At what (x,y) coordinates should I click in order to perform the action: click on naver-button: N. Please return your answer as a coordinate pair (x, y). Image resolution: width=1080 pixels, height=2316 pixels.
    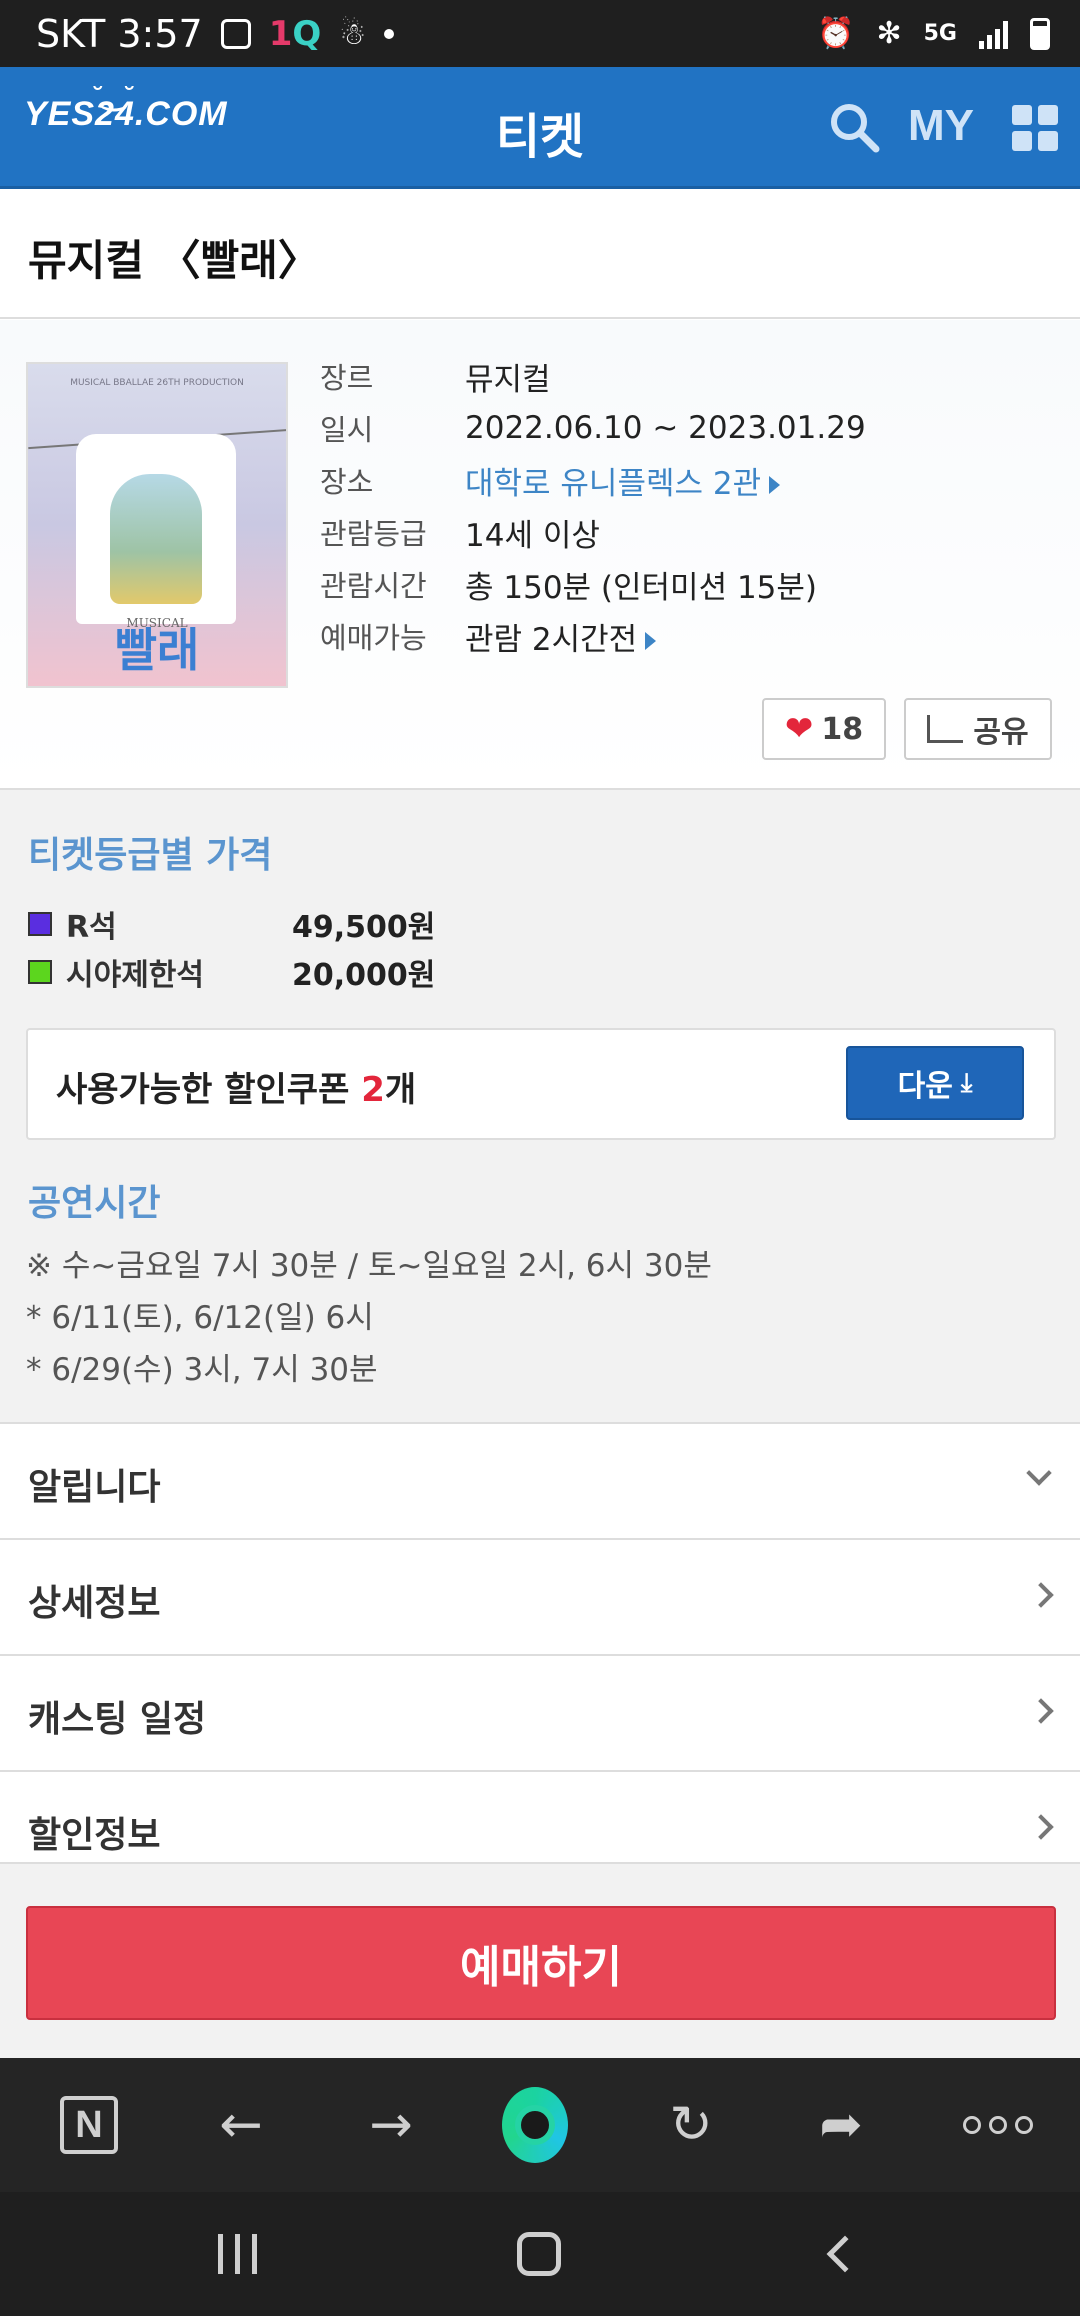
    Looking at the image, I should click on (89, 2125).